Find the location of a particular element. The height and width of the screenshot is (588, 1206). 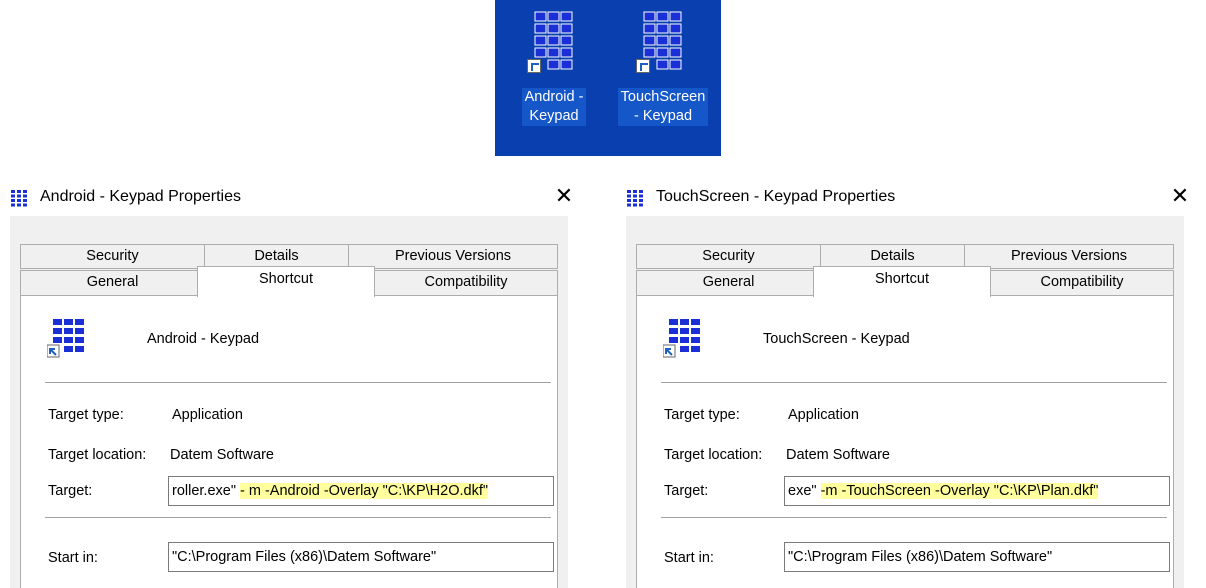

shortcut-name: TouchScreen - Keypad is located at coordinates (836, 339).